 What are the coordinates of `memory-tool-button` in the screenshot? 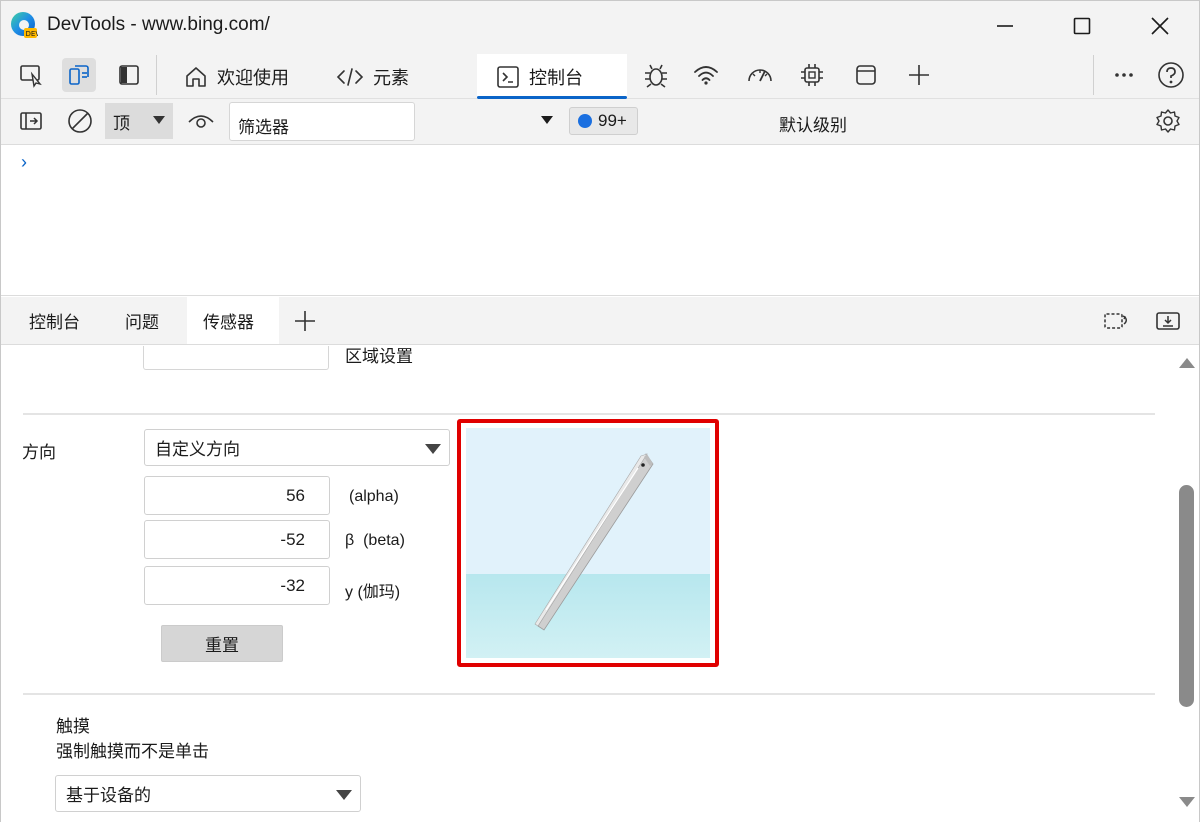 It's located at (812, 75).